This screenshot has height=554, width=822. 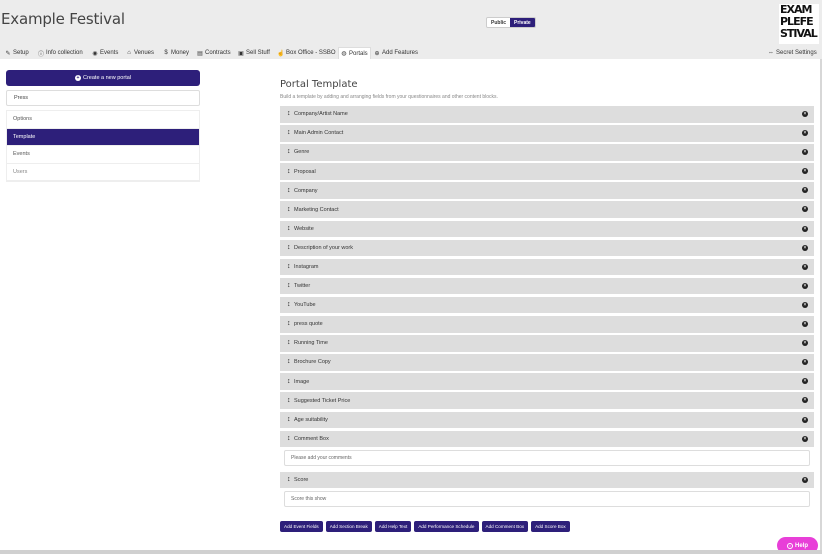 What do you see at coordinates (499, 22) in the screenshot?
I see `public-option: Public` at bounding box center [499, 22].